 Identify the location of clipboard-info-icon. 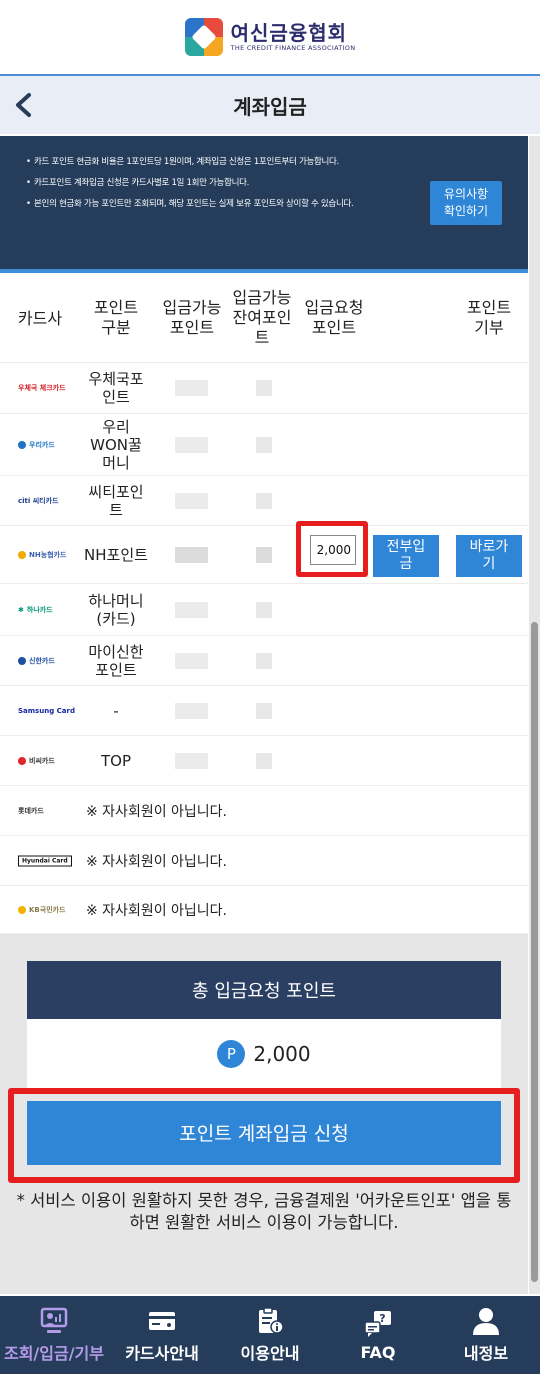
(271, 1320).